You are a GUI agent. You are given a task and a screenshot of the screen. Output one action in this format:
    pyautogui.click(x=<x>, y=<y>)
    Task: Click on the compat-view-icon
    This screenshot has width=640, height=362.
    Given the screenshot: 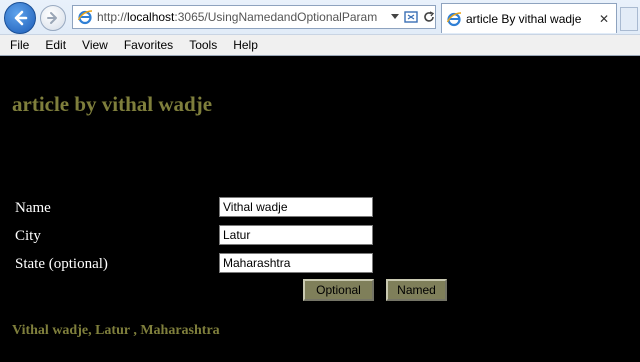 What is the action you would take?
    pyautogui.click(x=411, y=17)
    